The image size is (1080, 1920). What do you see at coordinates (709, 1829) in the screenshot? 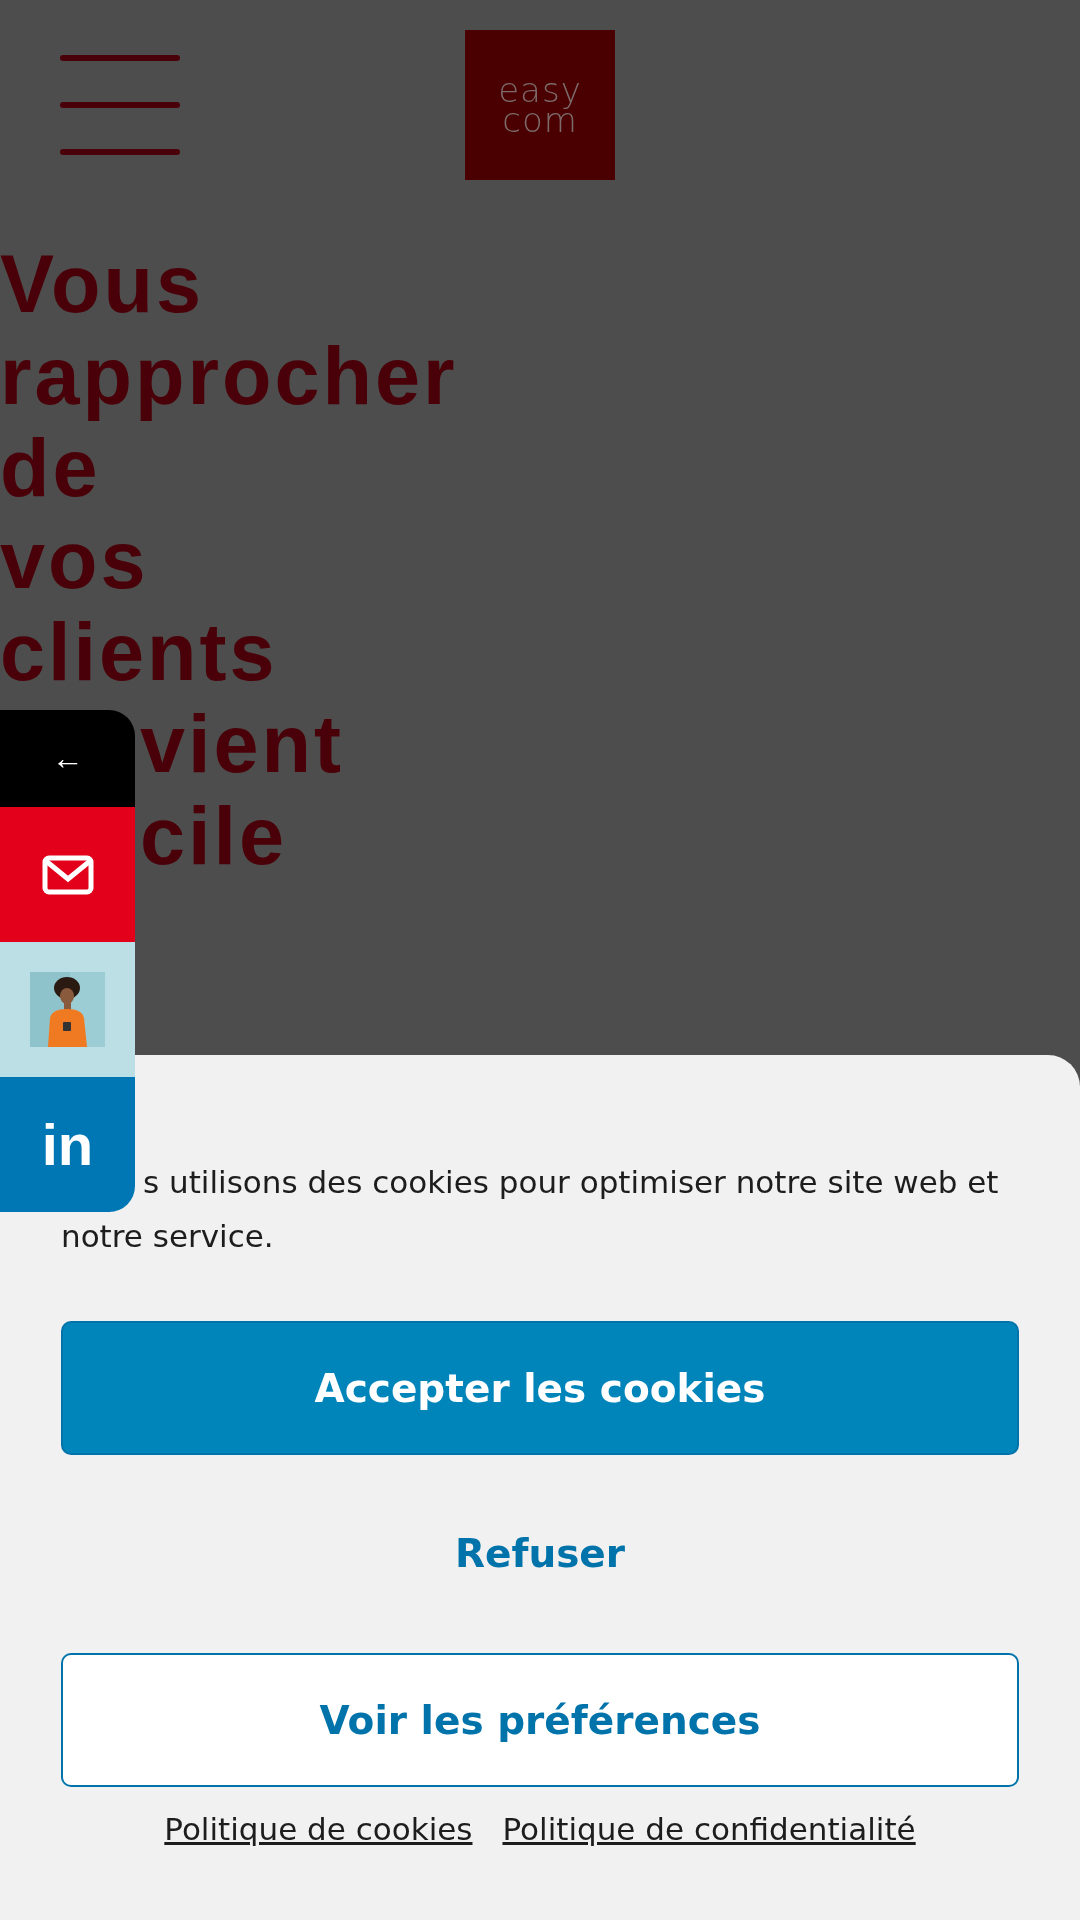
I see `policy-link: Politique de confidentialité` at bounding box center [709, 1829].